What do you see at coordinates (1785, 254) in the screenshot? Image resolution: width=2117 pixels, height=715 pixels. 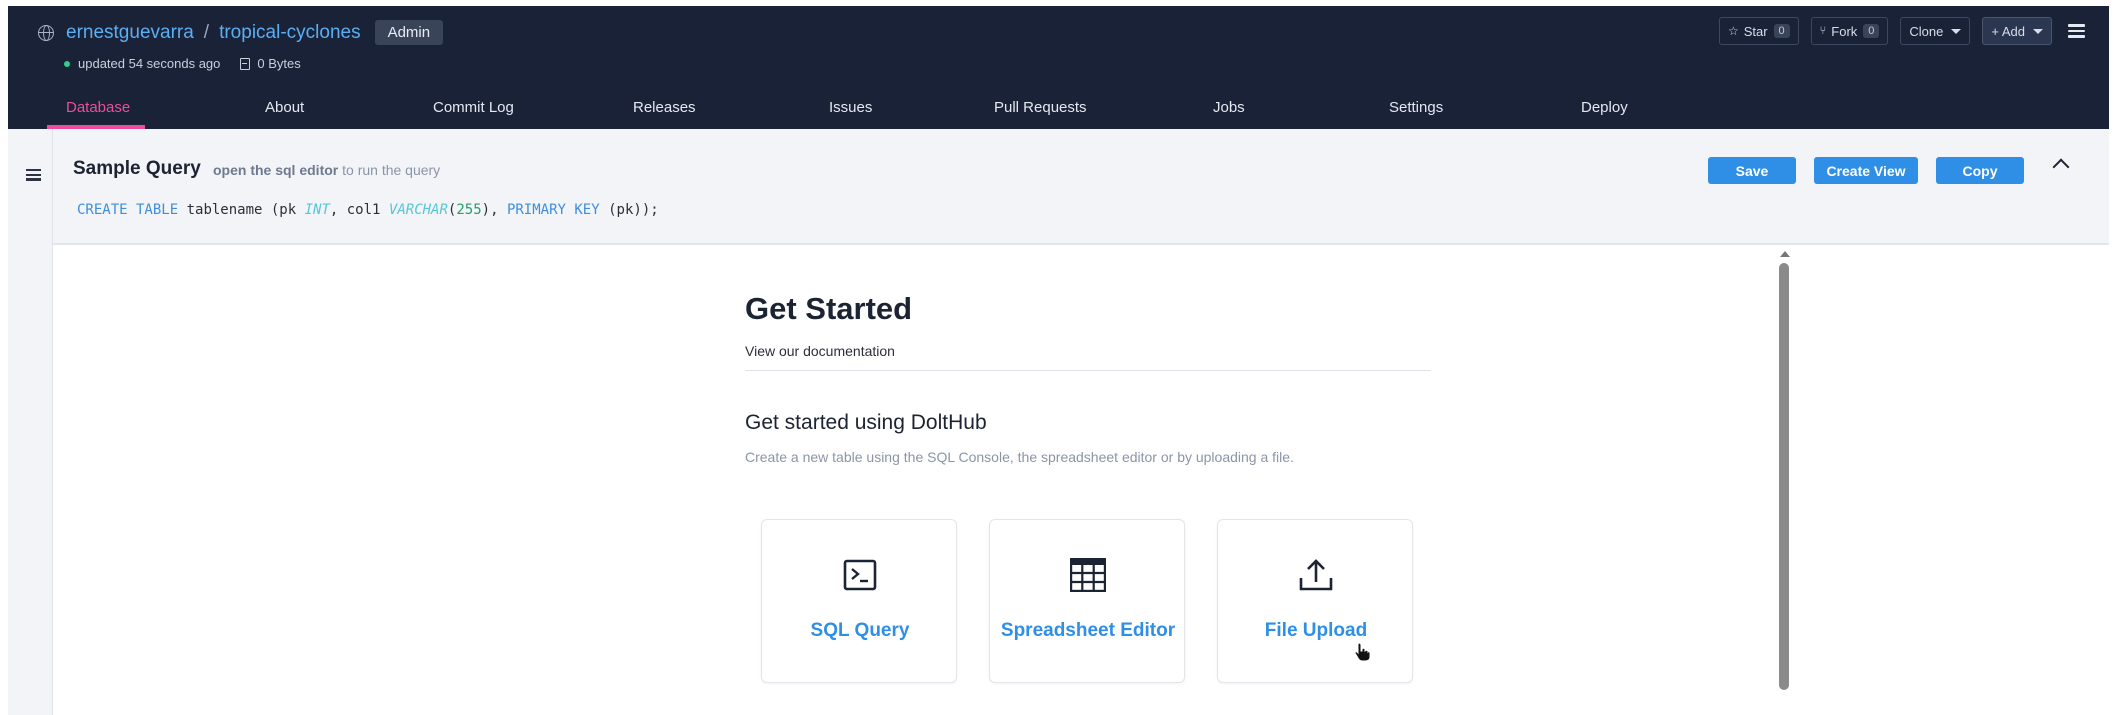 I see `scroll-up-icon` at bounding box center [1785, 254].